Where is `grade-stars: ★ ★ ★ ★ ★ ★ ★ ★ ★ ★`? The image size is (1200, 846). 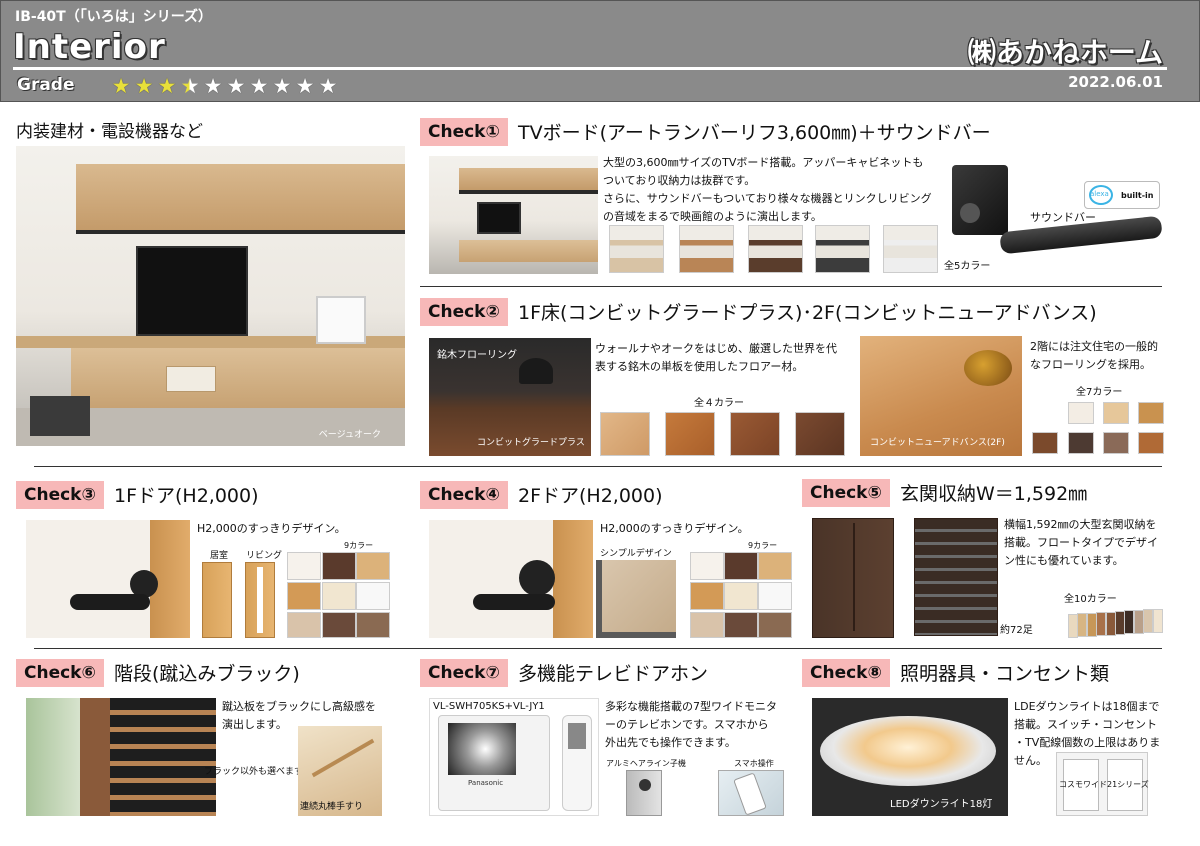
grade-stars: ★ ★ ★ ★ ★ ★ ★ ★ ★ ★ is located at coordinates (224, 86).